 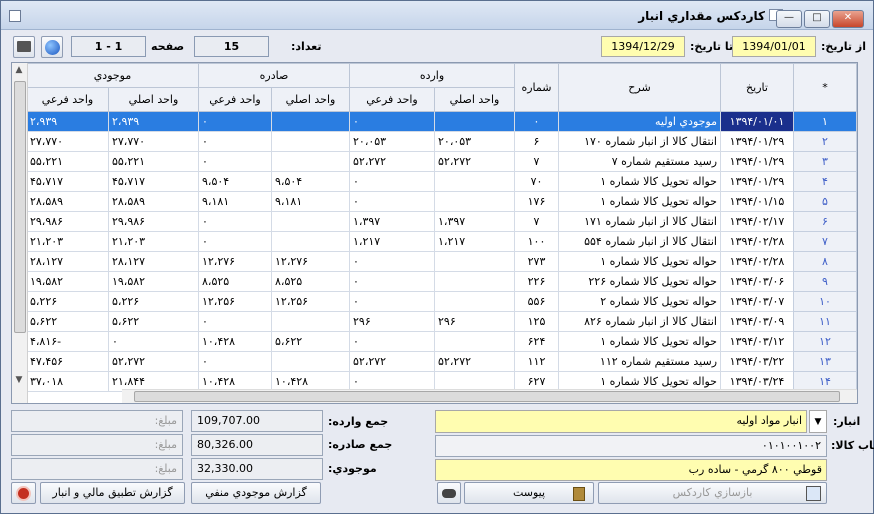 I want to click on desc-cell: رسيد مستقيم شماره ۷, so click(x=639, y=161).